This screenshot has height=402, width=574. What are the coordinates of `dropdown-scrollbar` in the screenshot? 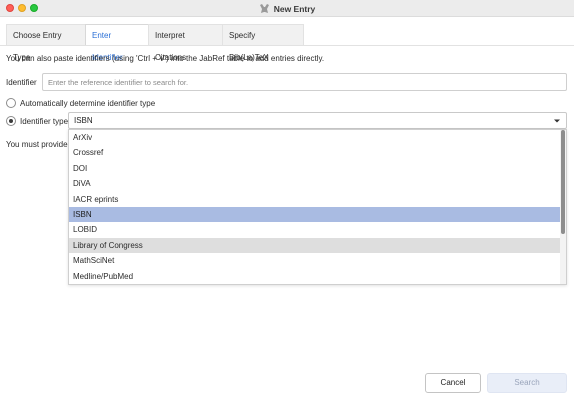 It's located at (563, 207).